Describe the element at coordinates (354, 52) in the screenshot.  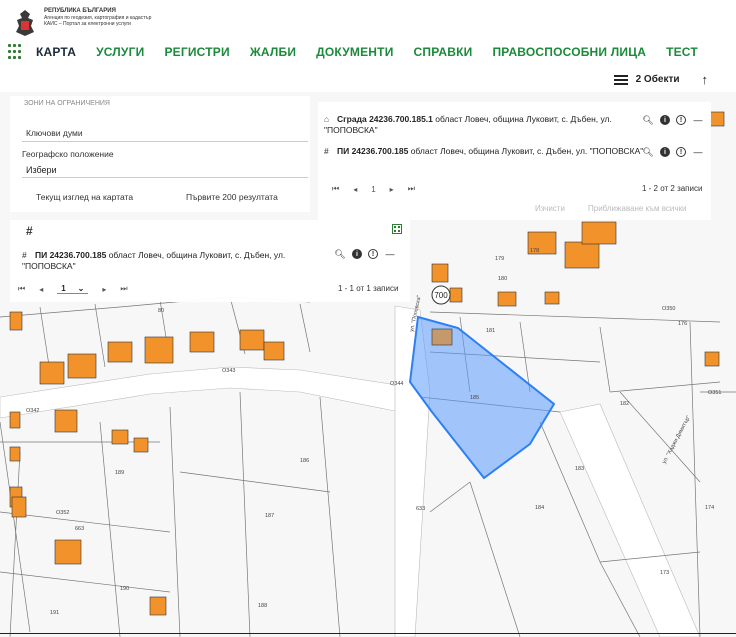
I see `nav-item-documents: ДОКУМЕНТИ` at that location.